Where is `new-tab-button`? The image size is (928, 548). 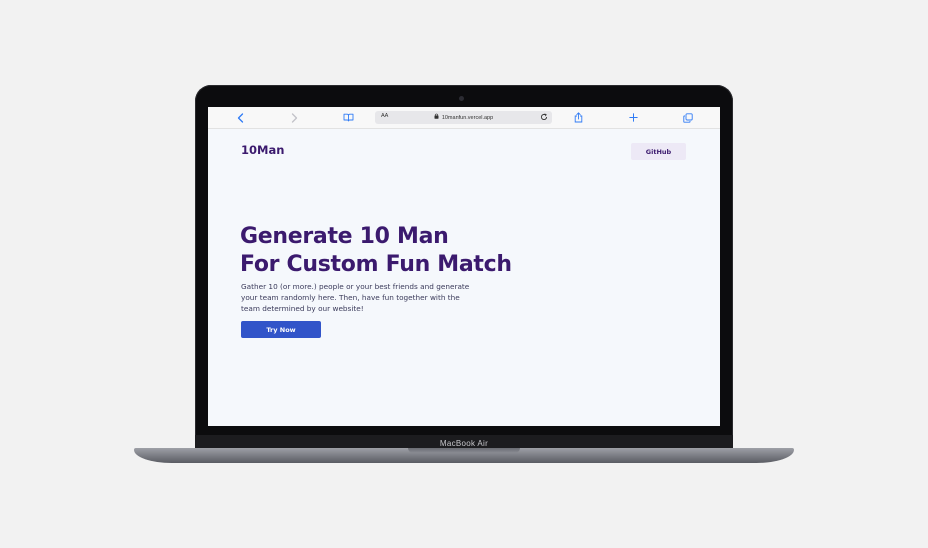 new-tab-button is located at coordinates (633, 117).